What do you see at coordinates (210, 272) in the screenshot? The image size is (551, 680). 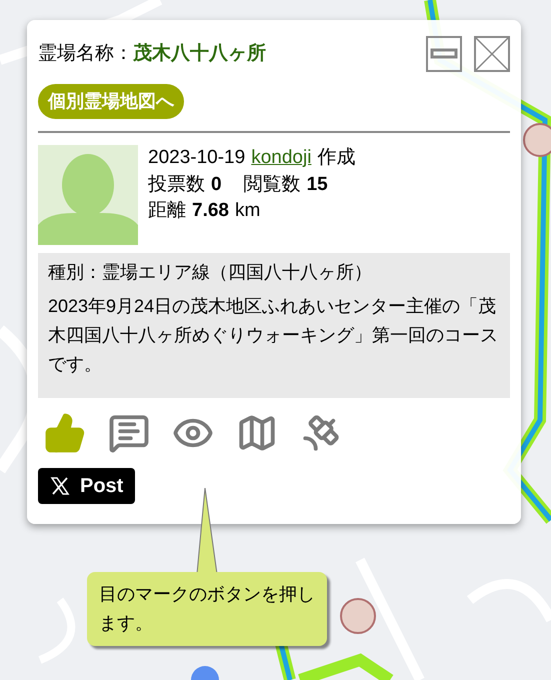 I see `type-text: 種別：霊場エリア線（四国八十八ヶ所）` at bounding box center [210, 272].